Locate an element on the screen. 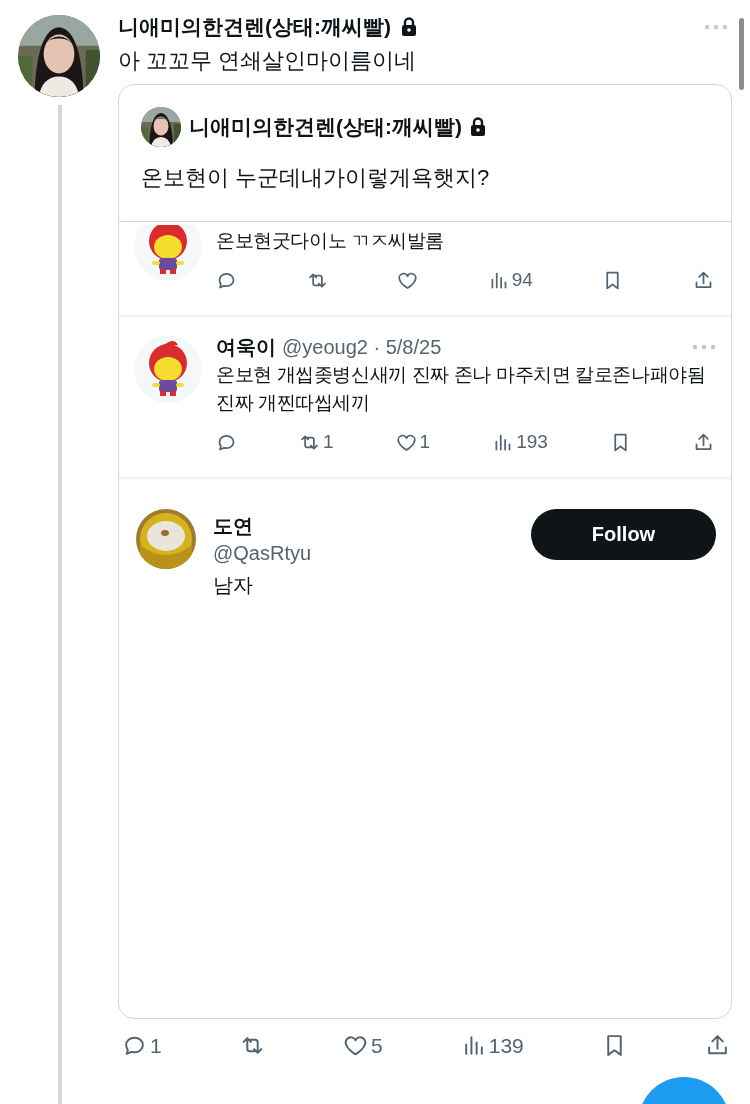  tweet-text: 온보현이 누군데내가이렇게욕햇지? is located at coordinates (315, 178).